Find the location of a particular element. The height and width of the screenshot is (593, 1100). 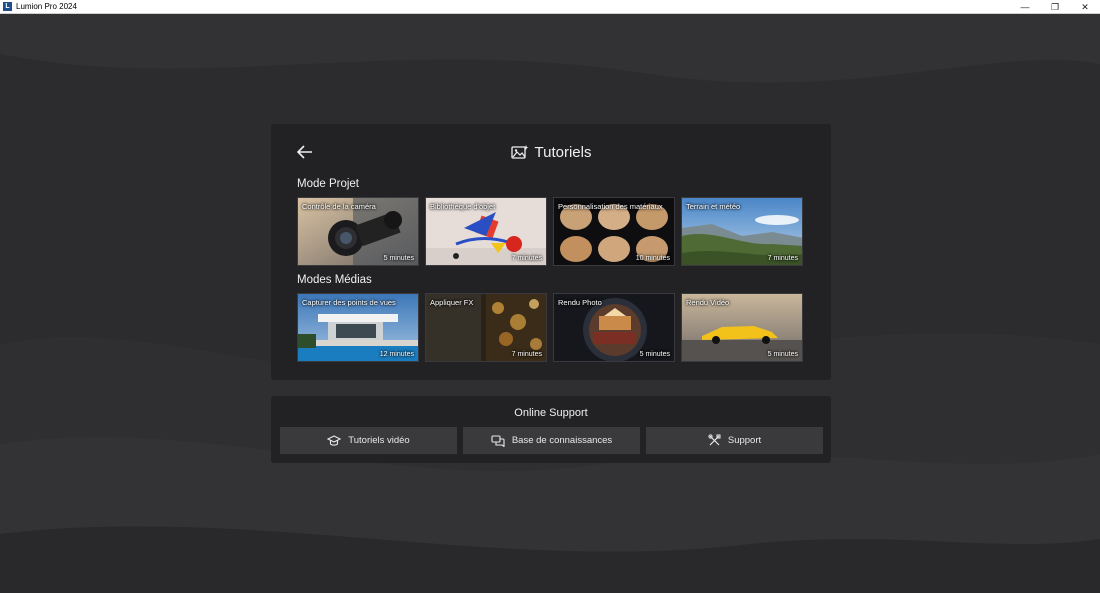

section-title-modes-medias: Modes Médias is located at coordinates (334, 280).